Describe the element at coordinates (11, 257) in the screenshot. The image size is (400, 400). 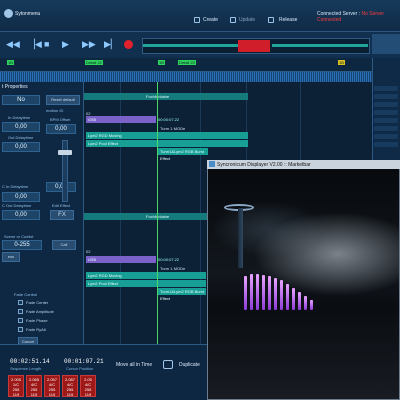
I see `less-button: ess` at that location.